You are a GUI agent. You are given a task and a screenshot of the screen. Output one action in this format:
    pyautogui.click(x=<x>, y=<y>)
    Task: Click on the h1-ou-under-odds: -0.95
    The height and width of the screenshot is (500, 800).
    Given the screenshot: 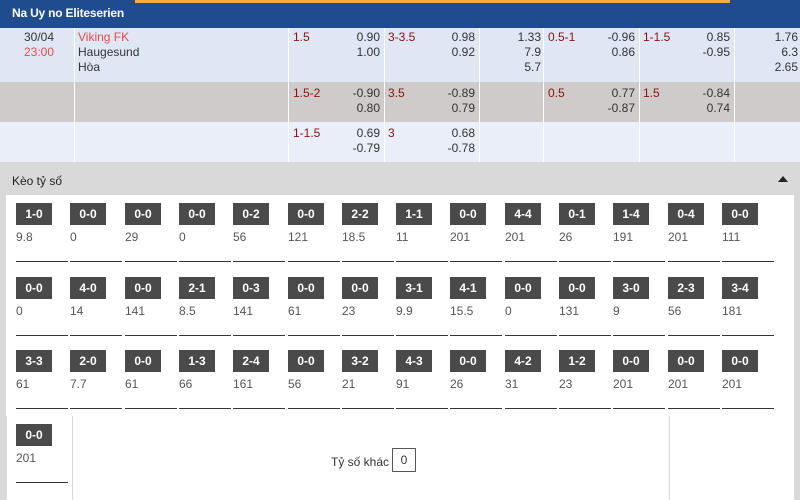 What is the action you would take?
    pyautogui.click(x=716, y=52)
    